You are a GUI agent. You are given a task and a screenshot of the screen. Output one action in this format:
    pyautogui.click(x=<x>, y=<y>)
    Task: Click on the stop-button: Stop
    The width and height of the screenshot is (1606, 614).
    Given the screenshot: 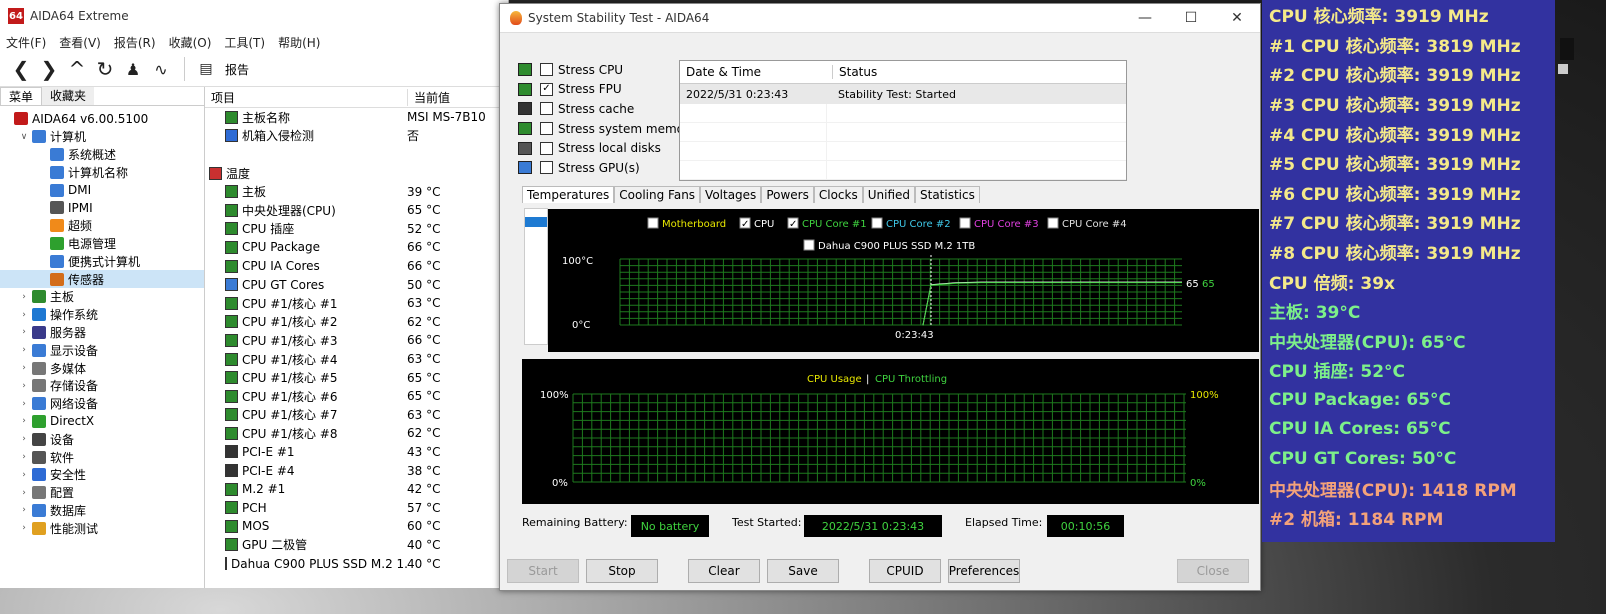 What is the action you would take?
    pyautogui.click(x=622, y=571)
    